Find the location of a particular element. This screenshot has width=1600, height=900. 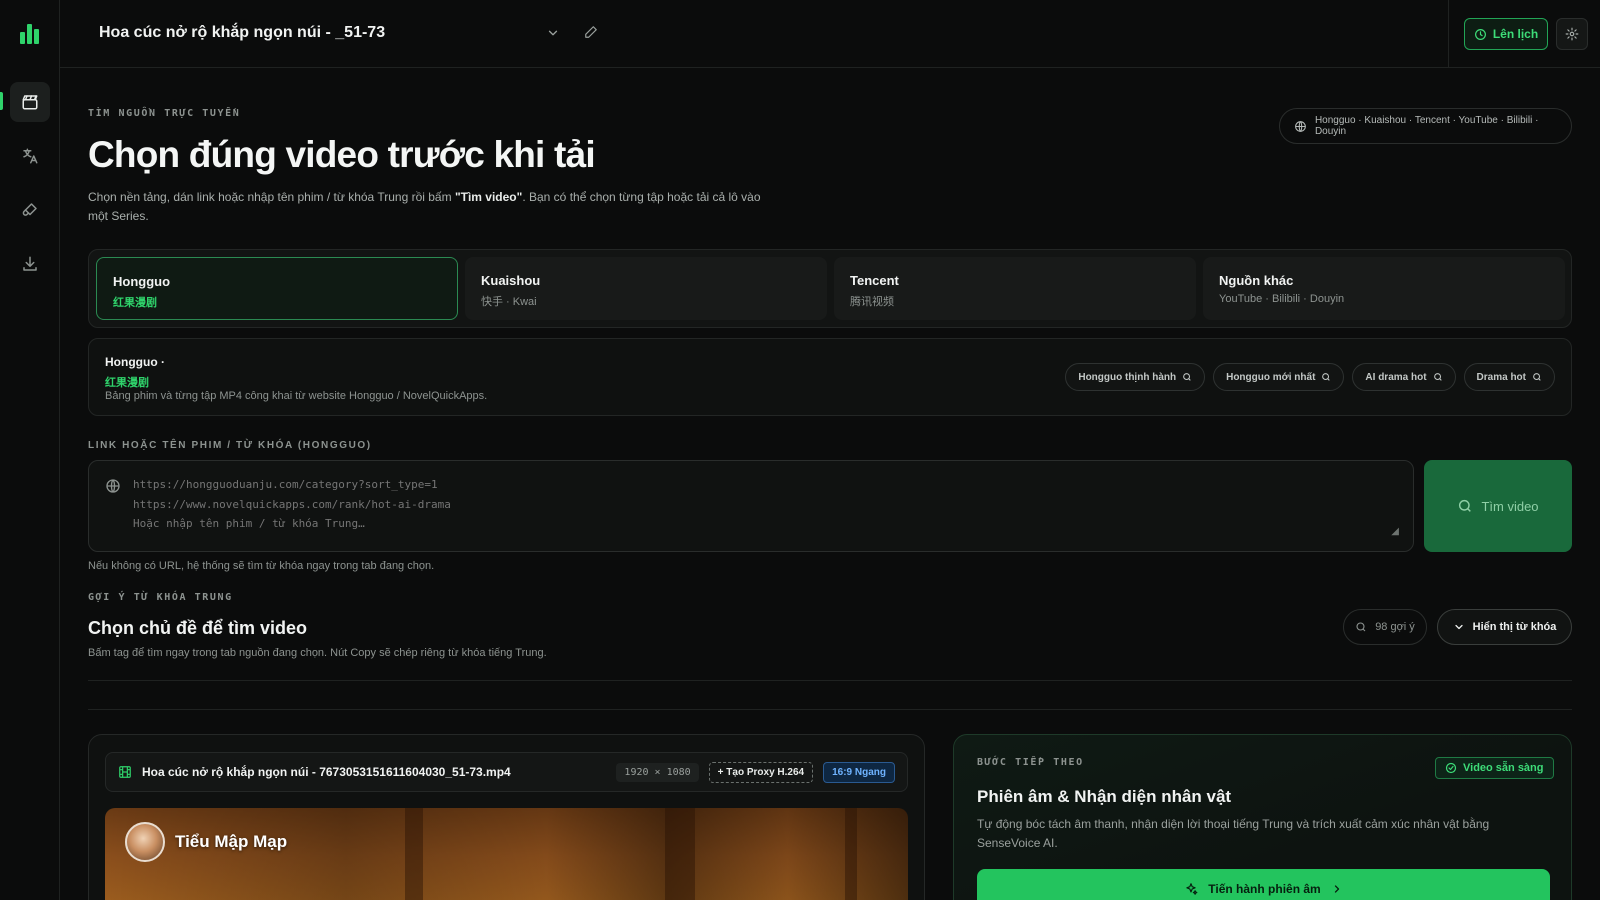

resolution-badge: 1920 × 1080 is located at coordinates (657, 772).